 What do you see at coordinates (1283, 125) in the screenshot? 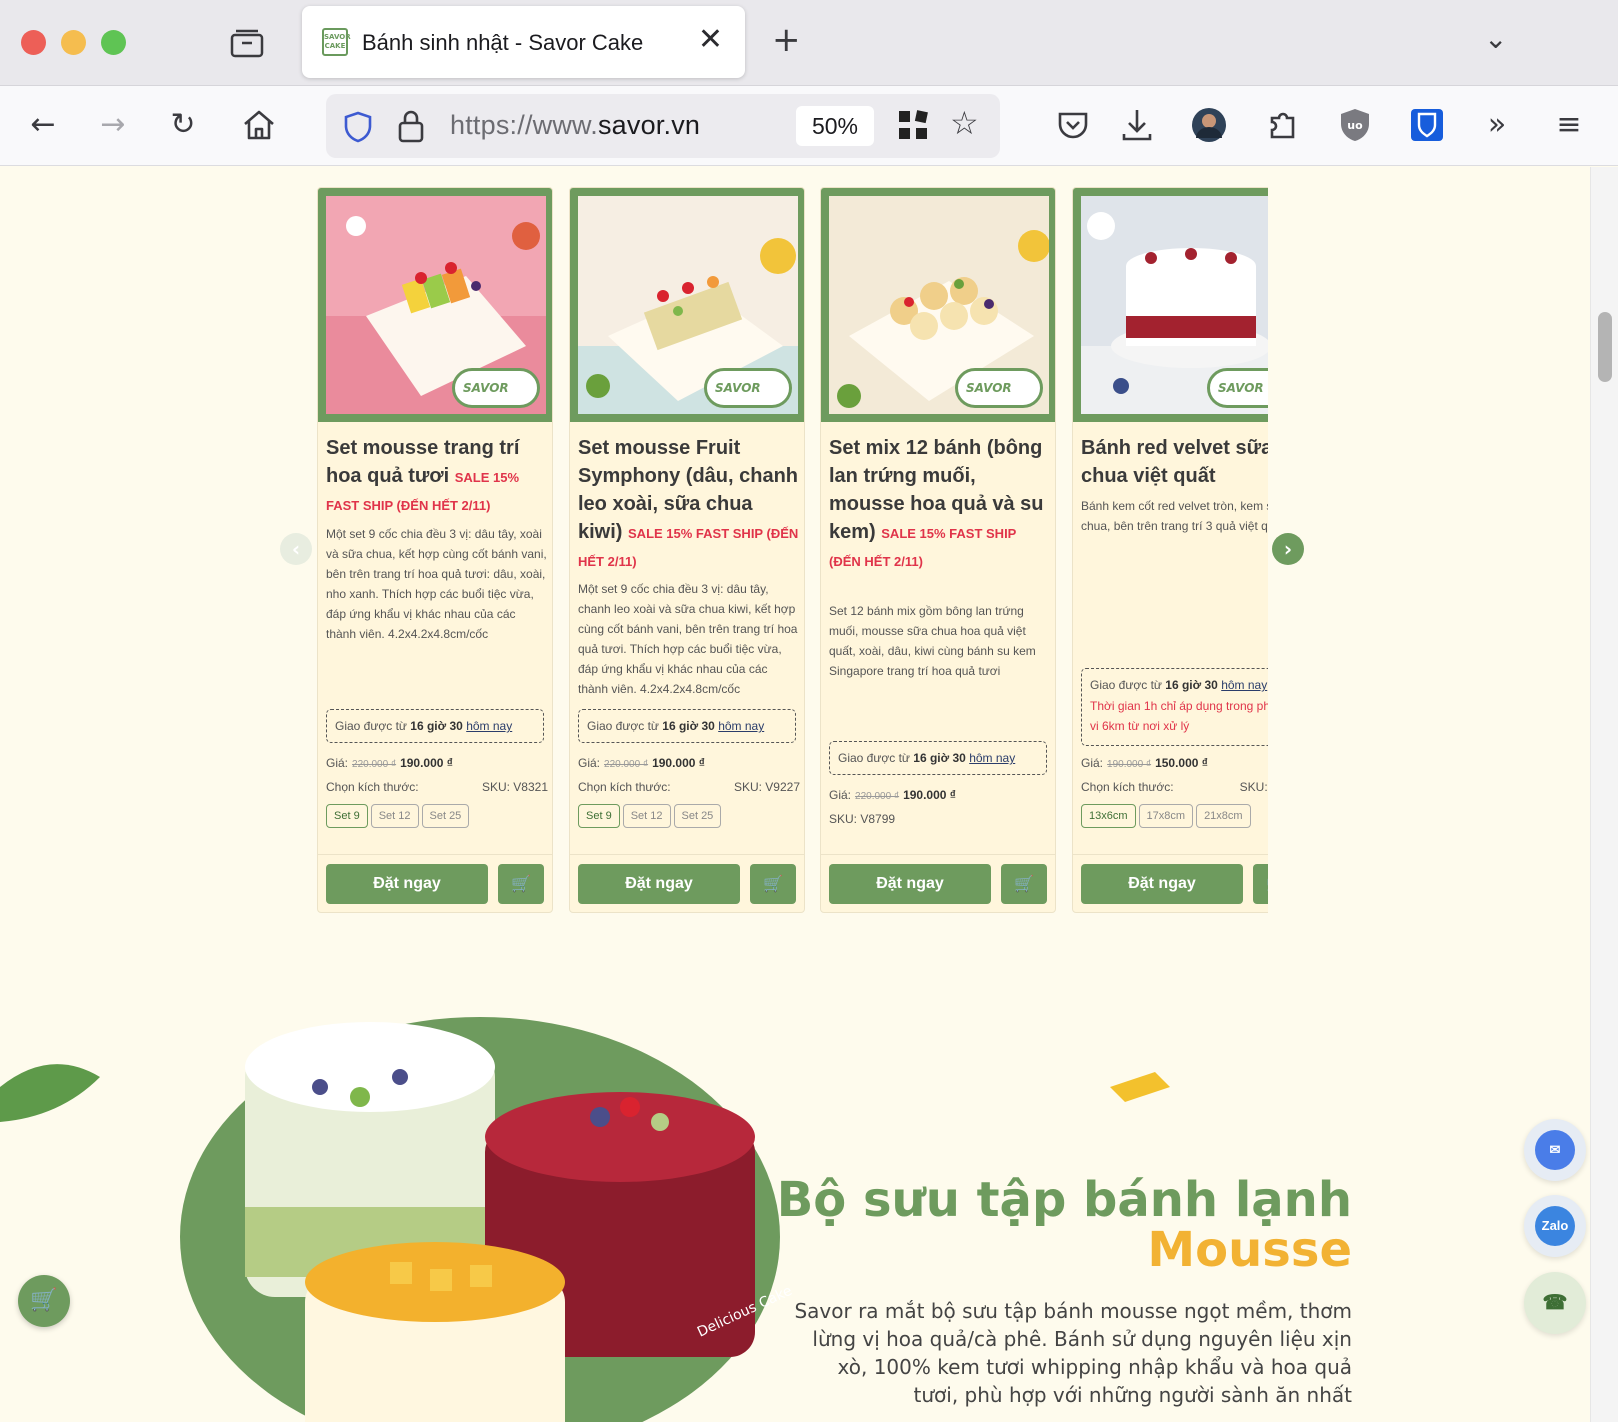
I see `extensions-icon` at bounding box center [1283, 125].